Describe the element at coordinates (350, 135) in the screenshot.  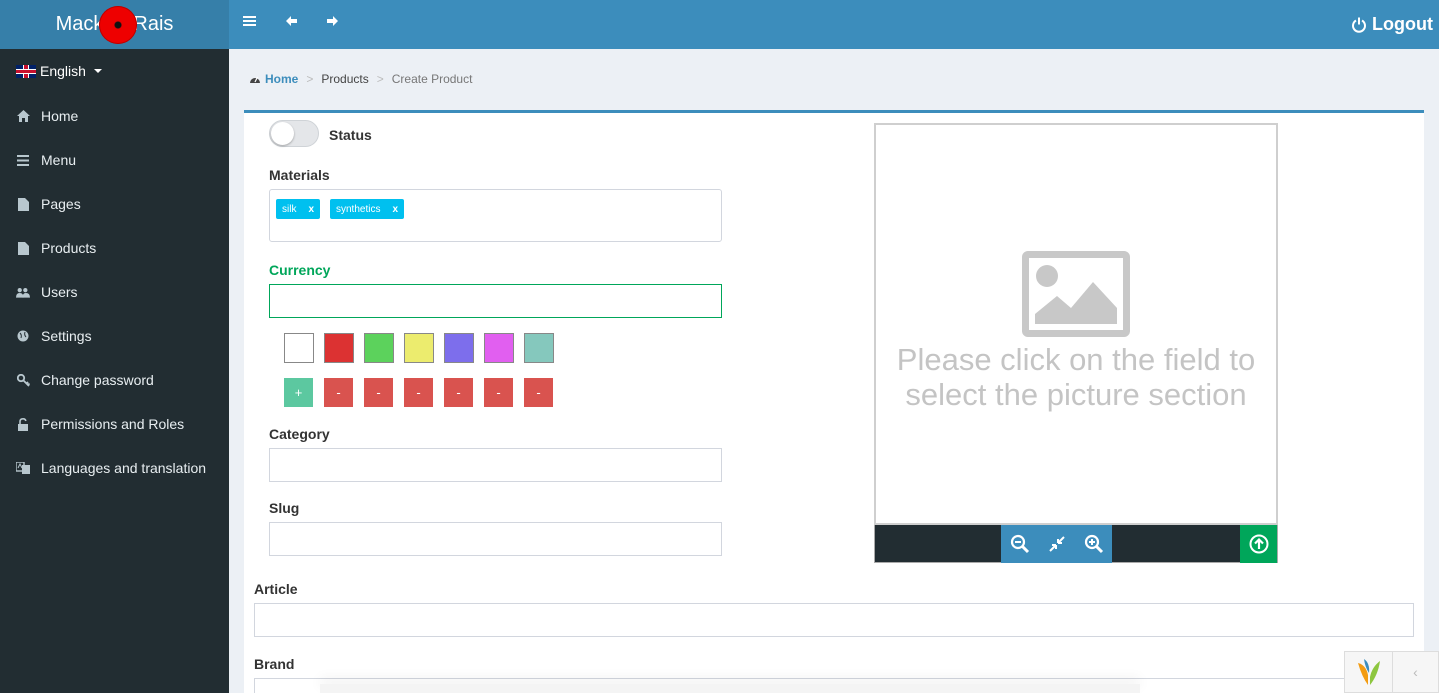
I see `status-label: Status` at that location.